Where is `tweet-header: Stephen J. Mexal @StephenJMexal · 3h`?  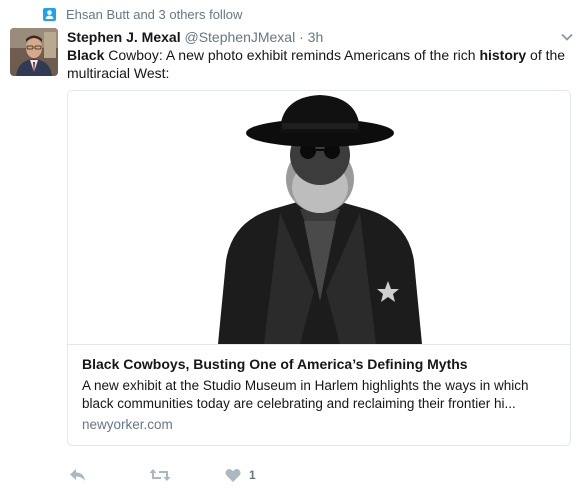 tweet-header: Stephen J. Mexal @StephenJMexal · 3h is located at coordinates (195, 37).